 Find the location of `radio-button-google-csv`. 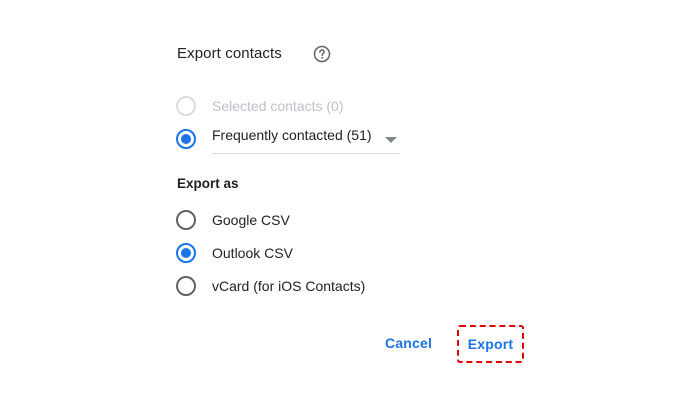

radio-button-google-csv is located at coordinates (186, 220).